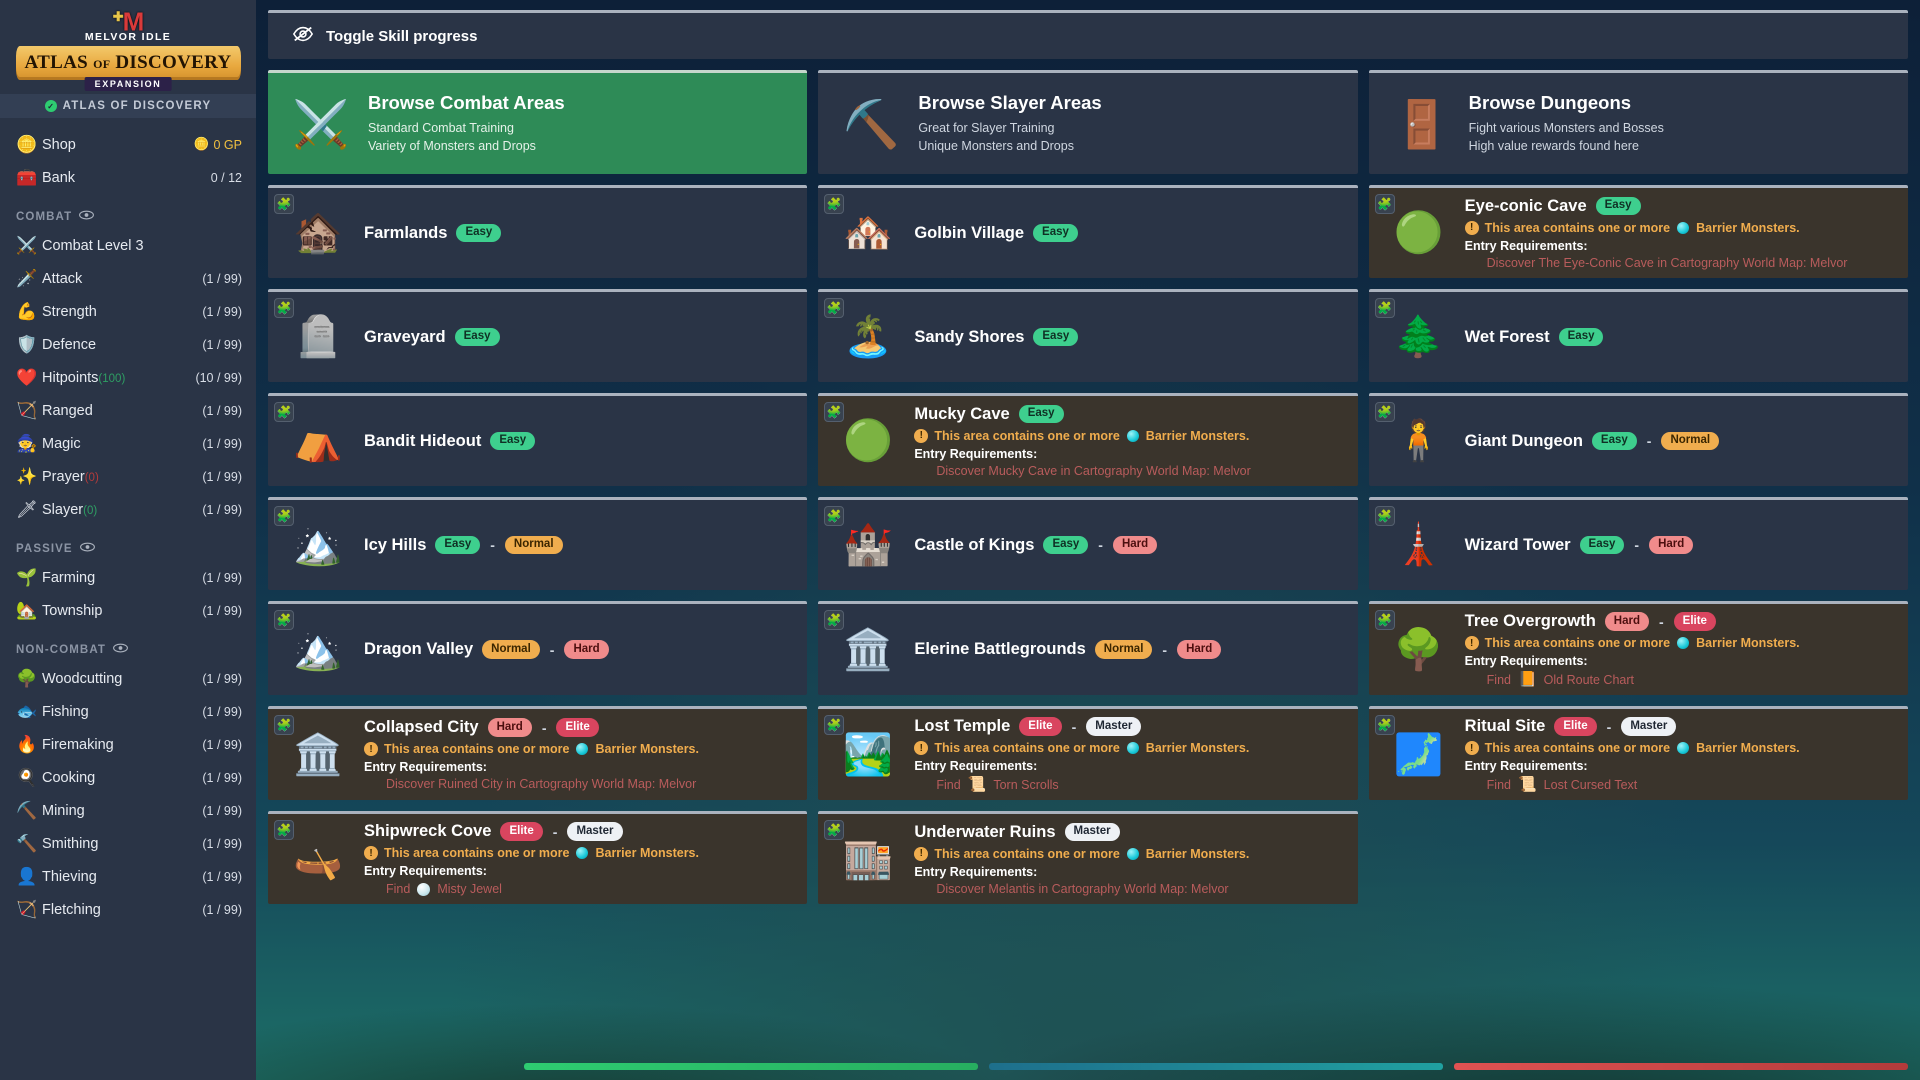  Describe the element at coordinates (128, 410) in the screenshot. I see `sidebar-item-ranged: 🏹 Ranged (1 / 99)` at that location.